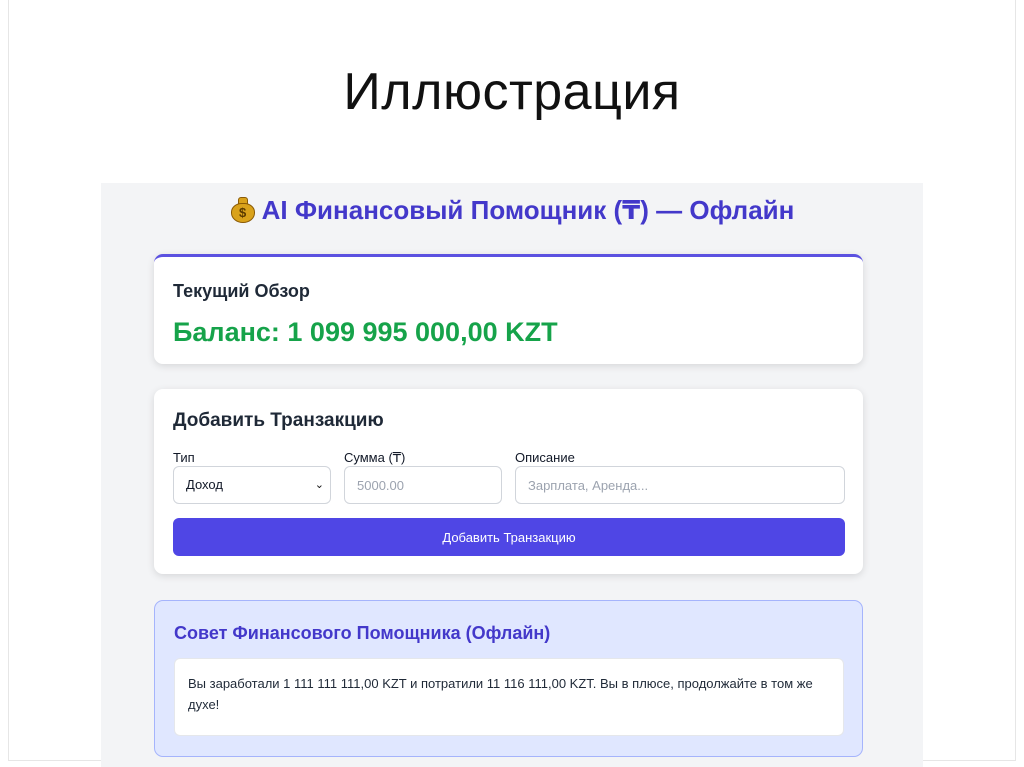  What do you see at coordinates (184, 457) in the screenshot?
I see `type-label: Тип` at bounding box center [184, 457].